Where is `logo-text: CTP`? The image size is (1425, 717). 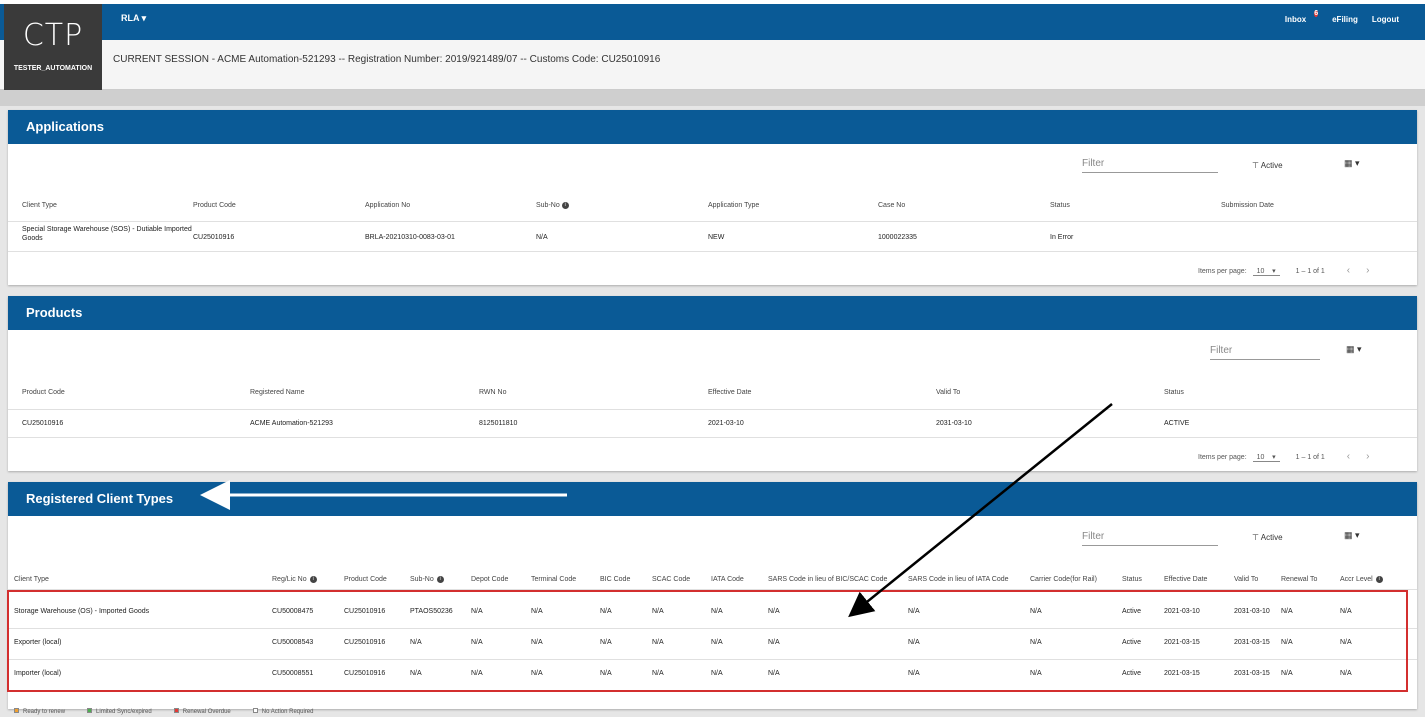 logo-text: CTP is located at coordinates (53, 35).